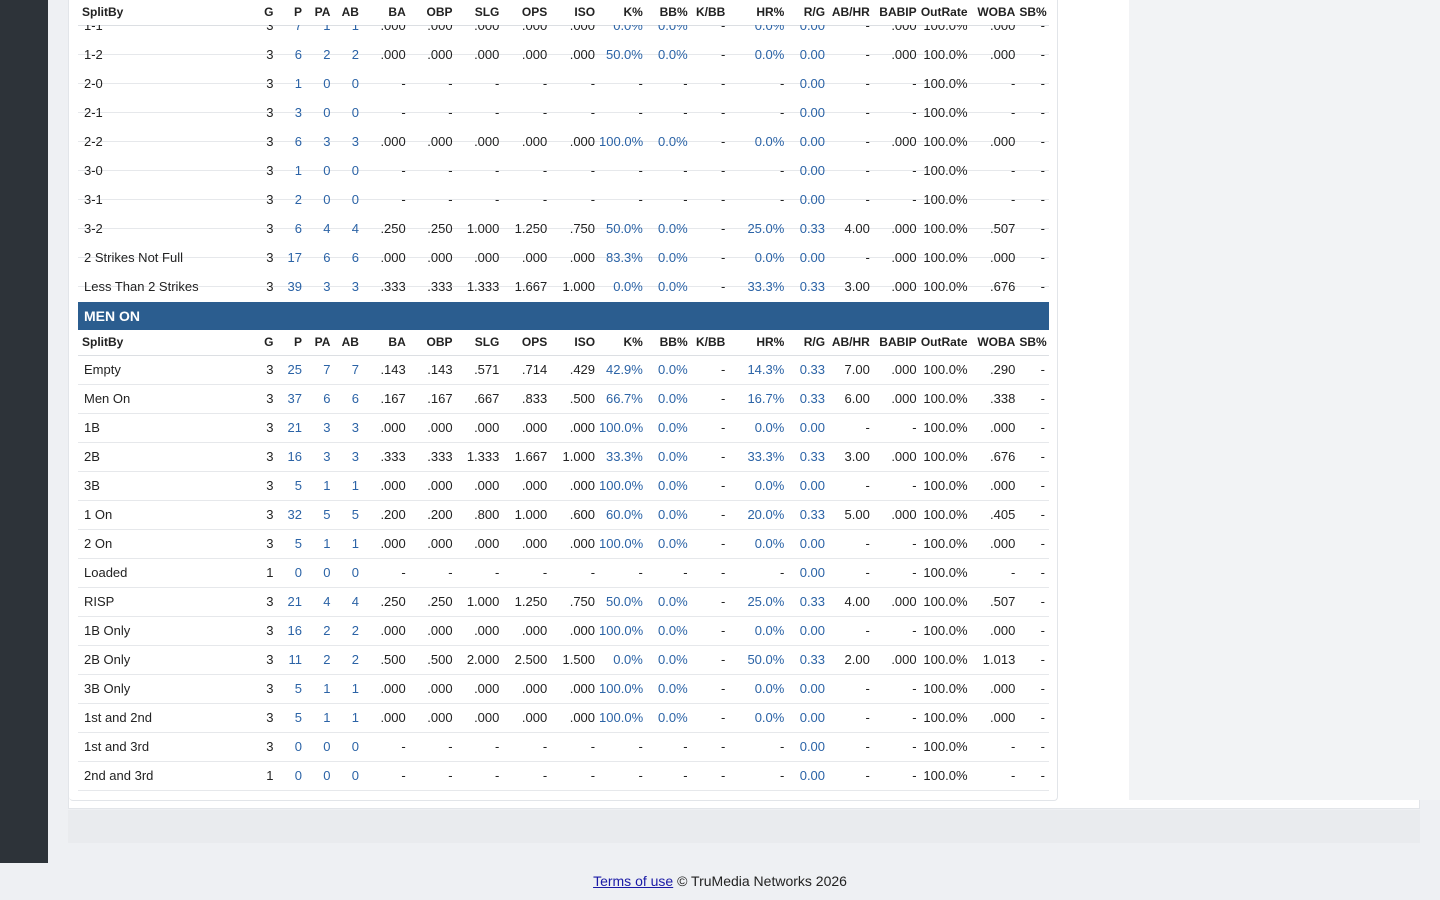 This screenshot has height=900, width=1440. Describe the element at coordinates (291, 370) in the screenshot. I see `stat-link: 25` at that location.